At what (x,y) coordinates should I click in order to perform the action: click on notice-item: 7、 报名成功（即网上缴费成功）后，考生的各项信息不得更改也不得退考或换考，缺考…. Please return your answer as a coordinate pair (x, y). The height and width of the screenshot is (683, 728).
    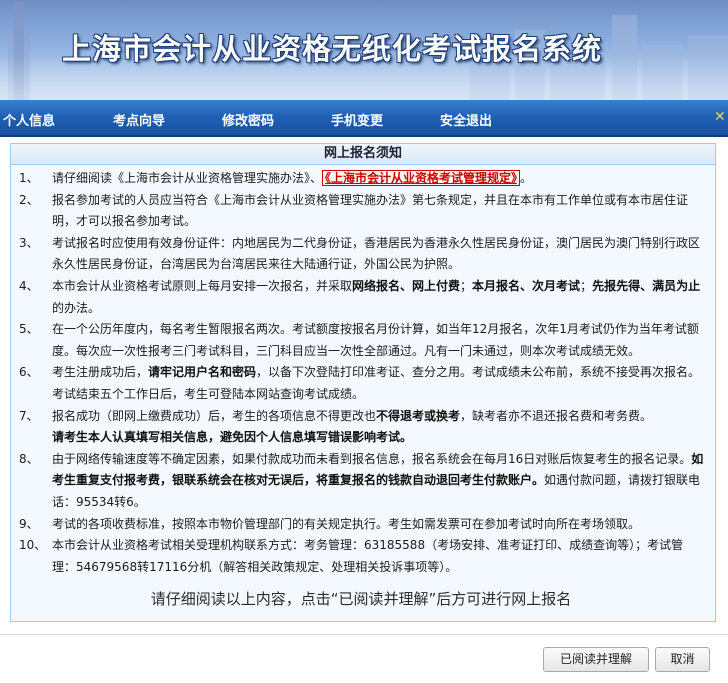
    Looking at the image, I should click on (336, 426).